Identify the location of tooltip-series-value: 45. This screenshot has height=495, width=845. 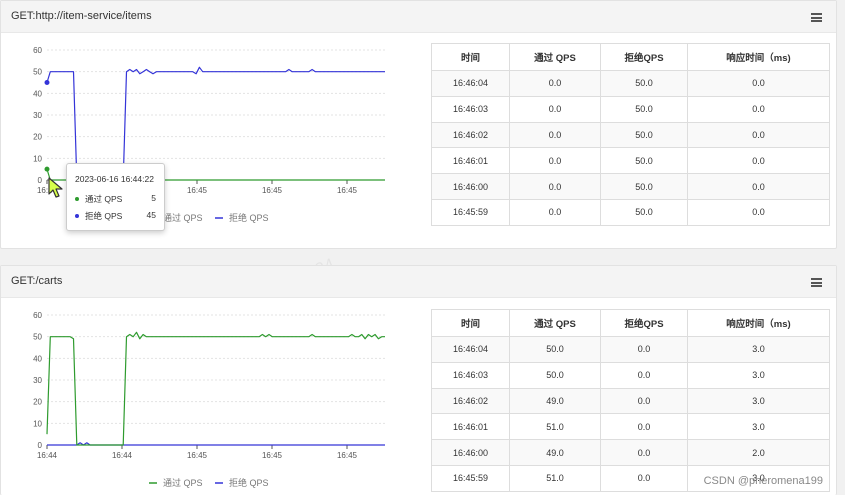
(151, 215).